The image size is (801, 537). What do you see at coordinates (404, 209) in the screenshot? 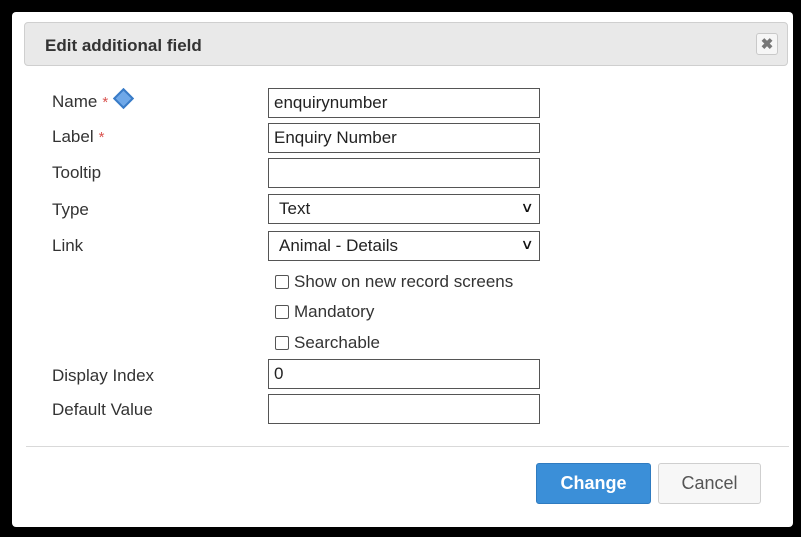
I see `type-select: Text ∨` at bounding box center [404, 209].